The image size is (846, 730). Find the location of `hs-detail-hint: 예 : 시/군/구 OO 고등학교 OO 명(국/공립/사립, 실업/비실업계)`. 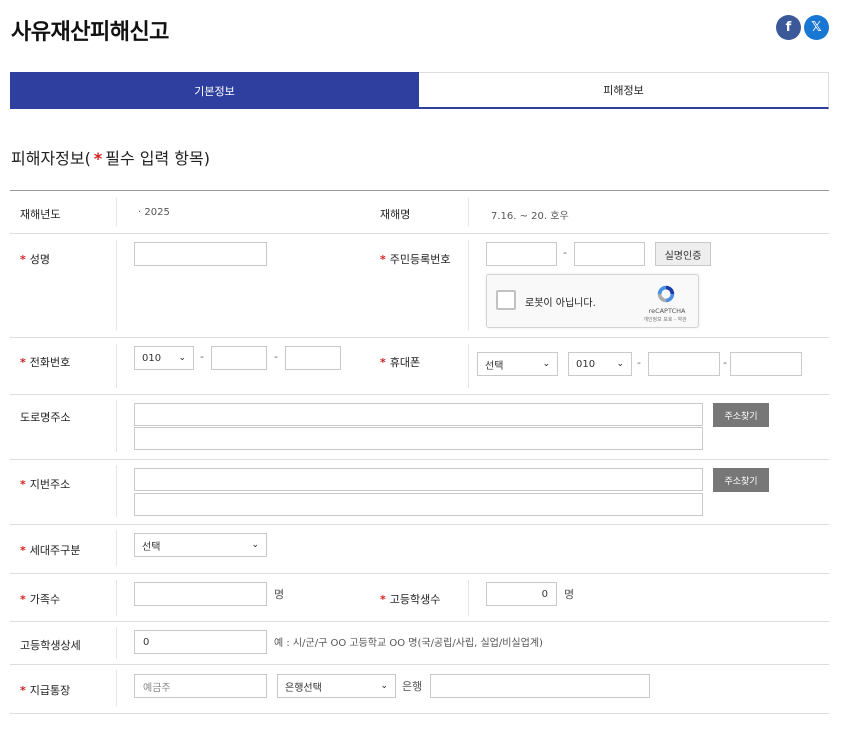

hs-detail-hint: 예 : 시/군/구 OO 고등학교 OO 명(국/공립/사립, 실업/비실업계) is located at coordinates (408, 643).